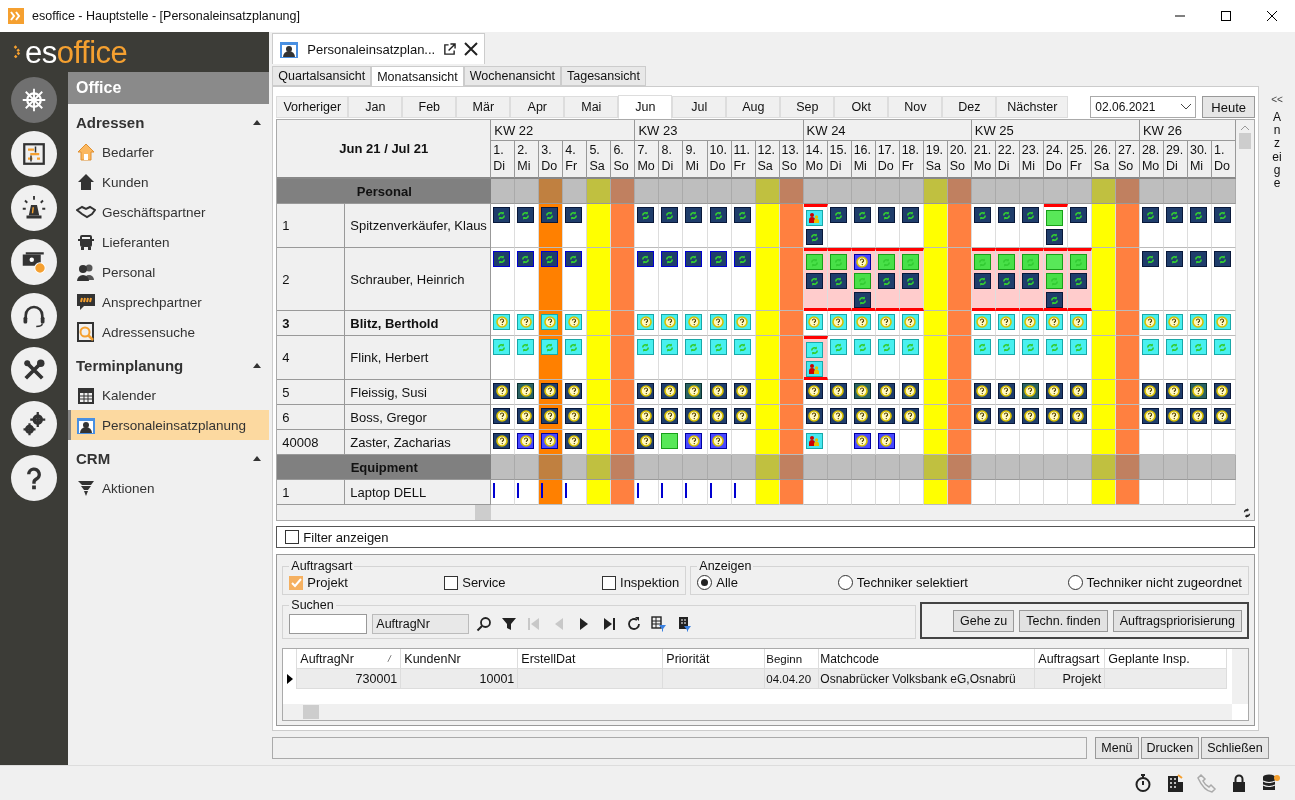  What do you see at coordinates (169, 302) in the screenshot?
I see `nav-item: Ansprechpartner` at bounding box center [169, 302].